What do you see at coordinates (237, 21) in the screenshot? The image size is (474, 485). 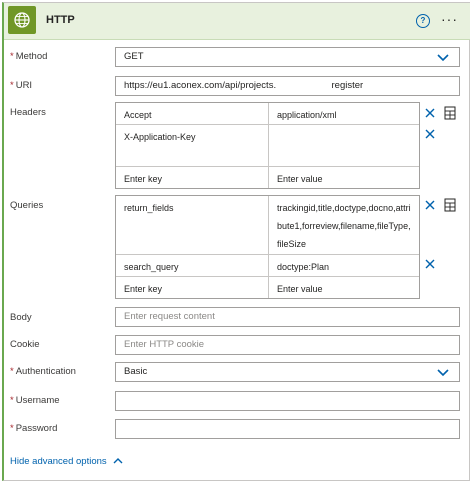 I see `card-header: HTTP ? ···` at bounding box center [237, 21].